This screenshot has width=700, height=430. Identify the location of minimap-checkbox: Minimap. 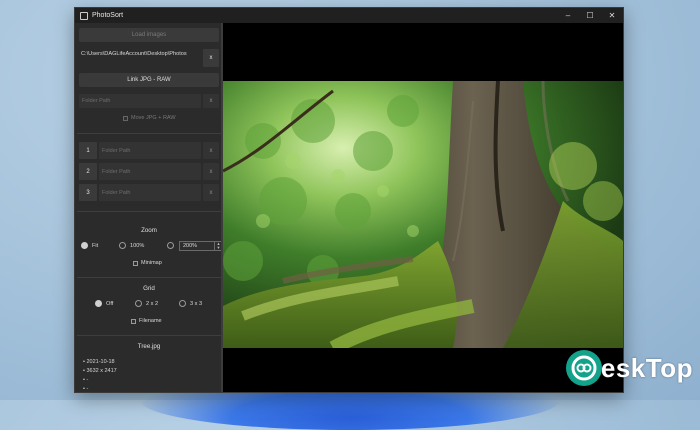
(147, 263).